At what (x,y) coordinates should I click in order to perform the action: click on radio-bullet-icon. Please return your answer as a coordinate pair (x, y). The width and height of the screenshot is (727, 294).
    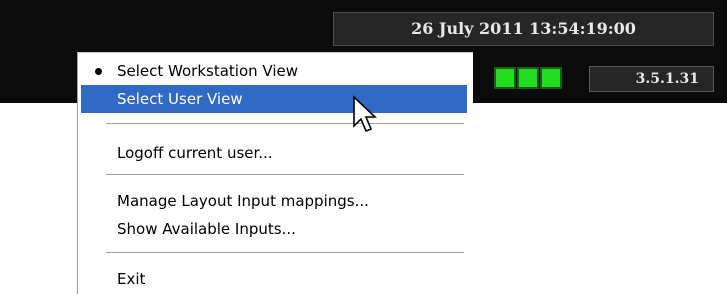
    Looking at the image, I should click on (98, 71).